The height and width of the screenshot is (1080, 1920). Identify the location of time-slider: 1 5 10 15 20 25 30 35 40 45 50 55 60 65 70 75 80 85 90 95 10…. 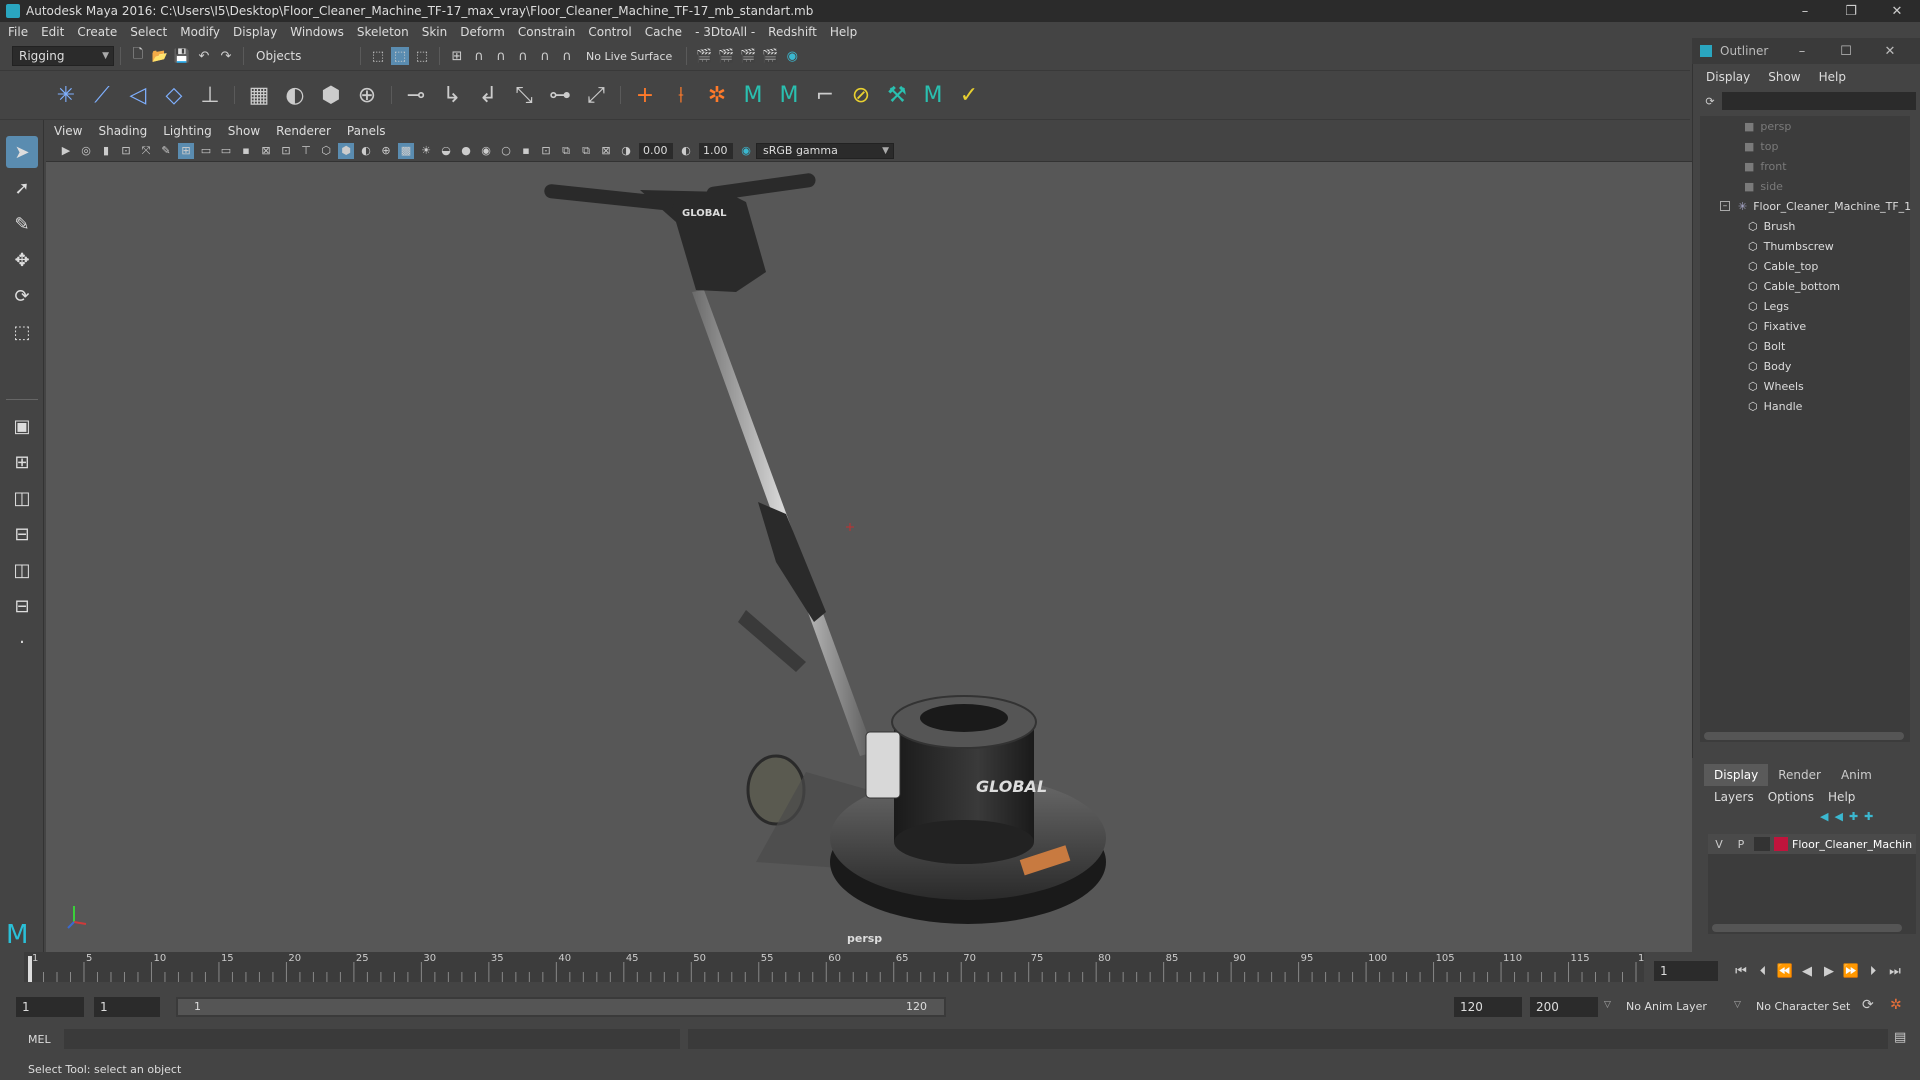
(840, 967).